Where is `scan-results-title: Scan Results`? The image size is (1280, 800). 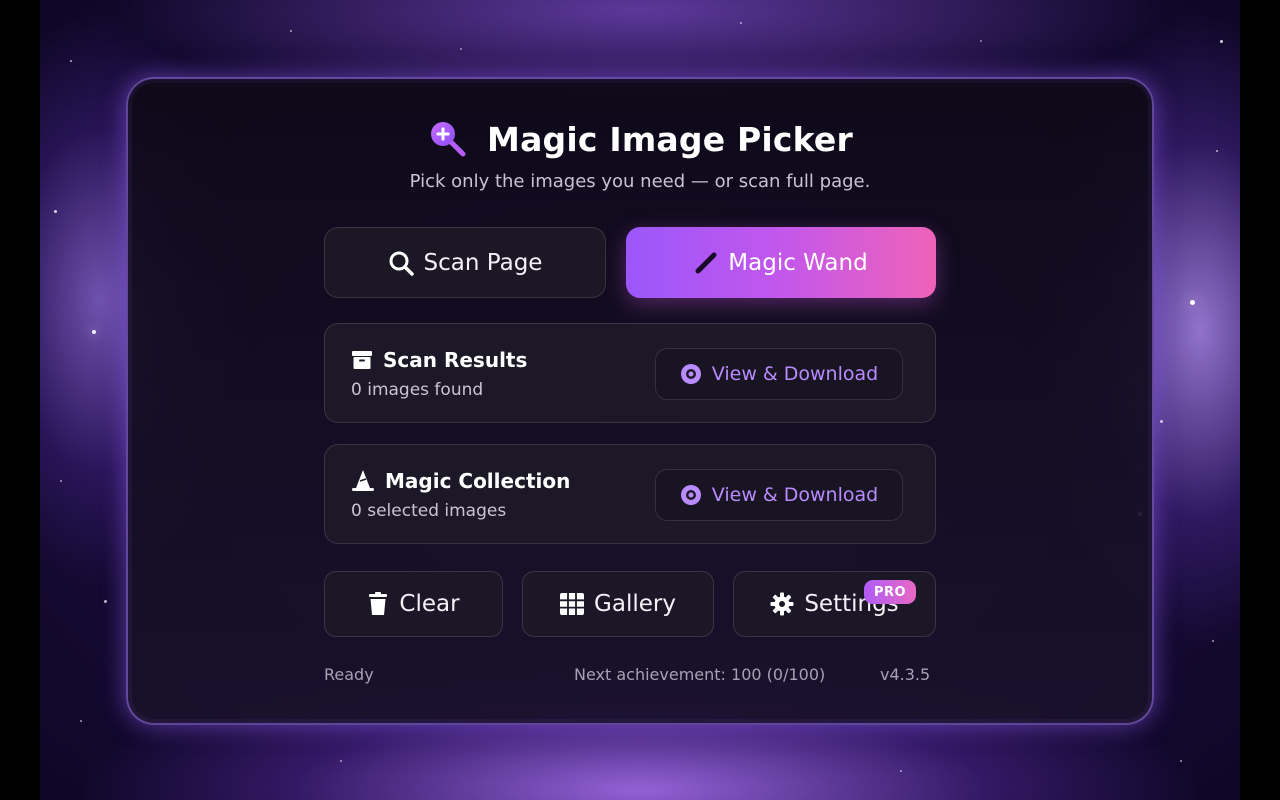 scan-results-title: Scan Results is located at coordinates (455, 360).